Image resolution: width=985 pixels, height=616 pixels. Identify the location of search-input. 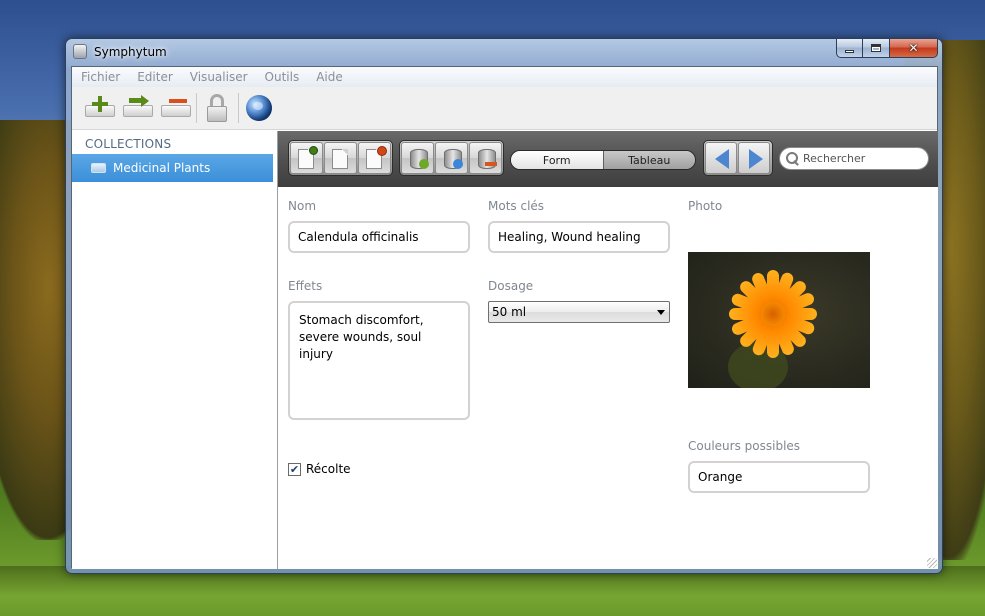
(863, 158).